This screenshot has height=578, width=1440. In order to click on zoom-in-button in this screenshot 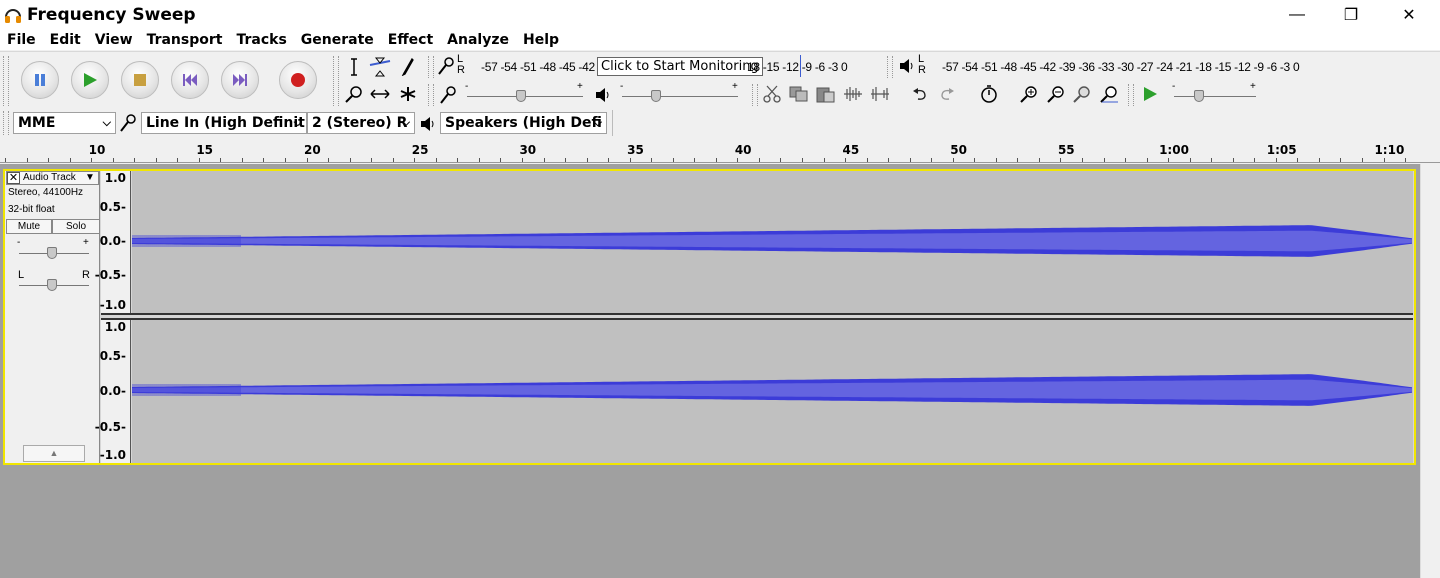, I will do `click(1029, 94)`.